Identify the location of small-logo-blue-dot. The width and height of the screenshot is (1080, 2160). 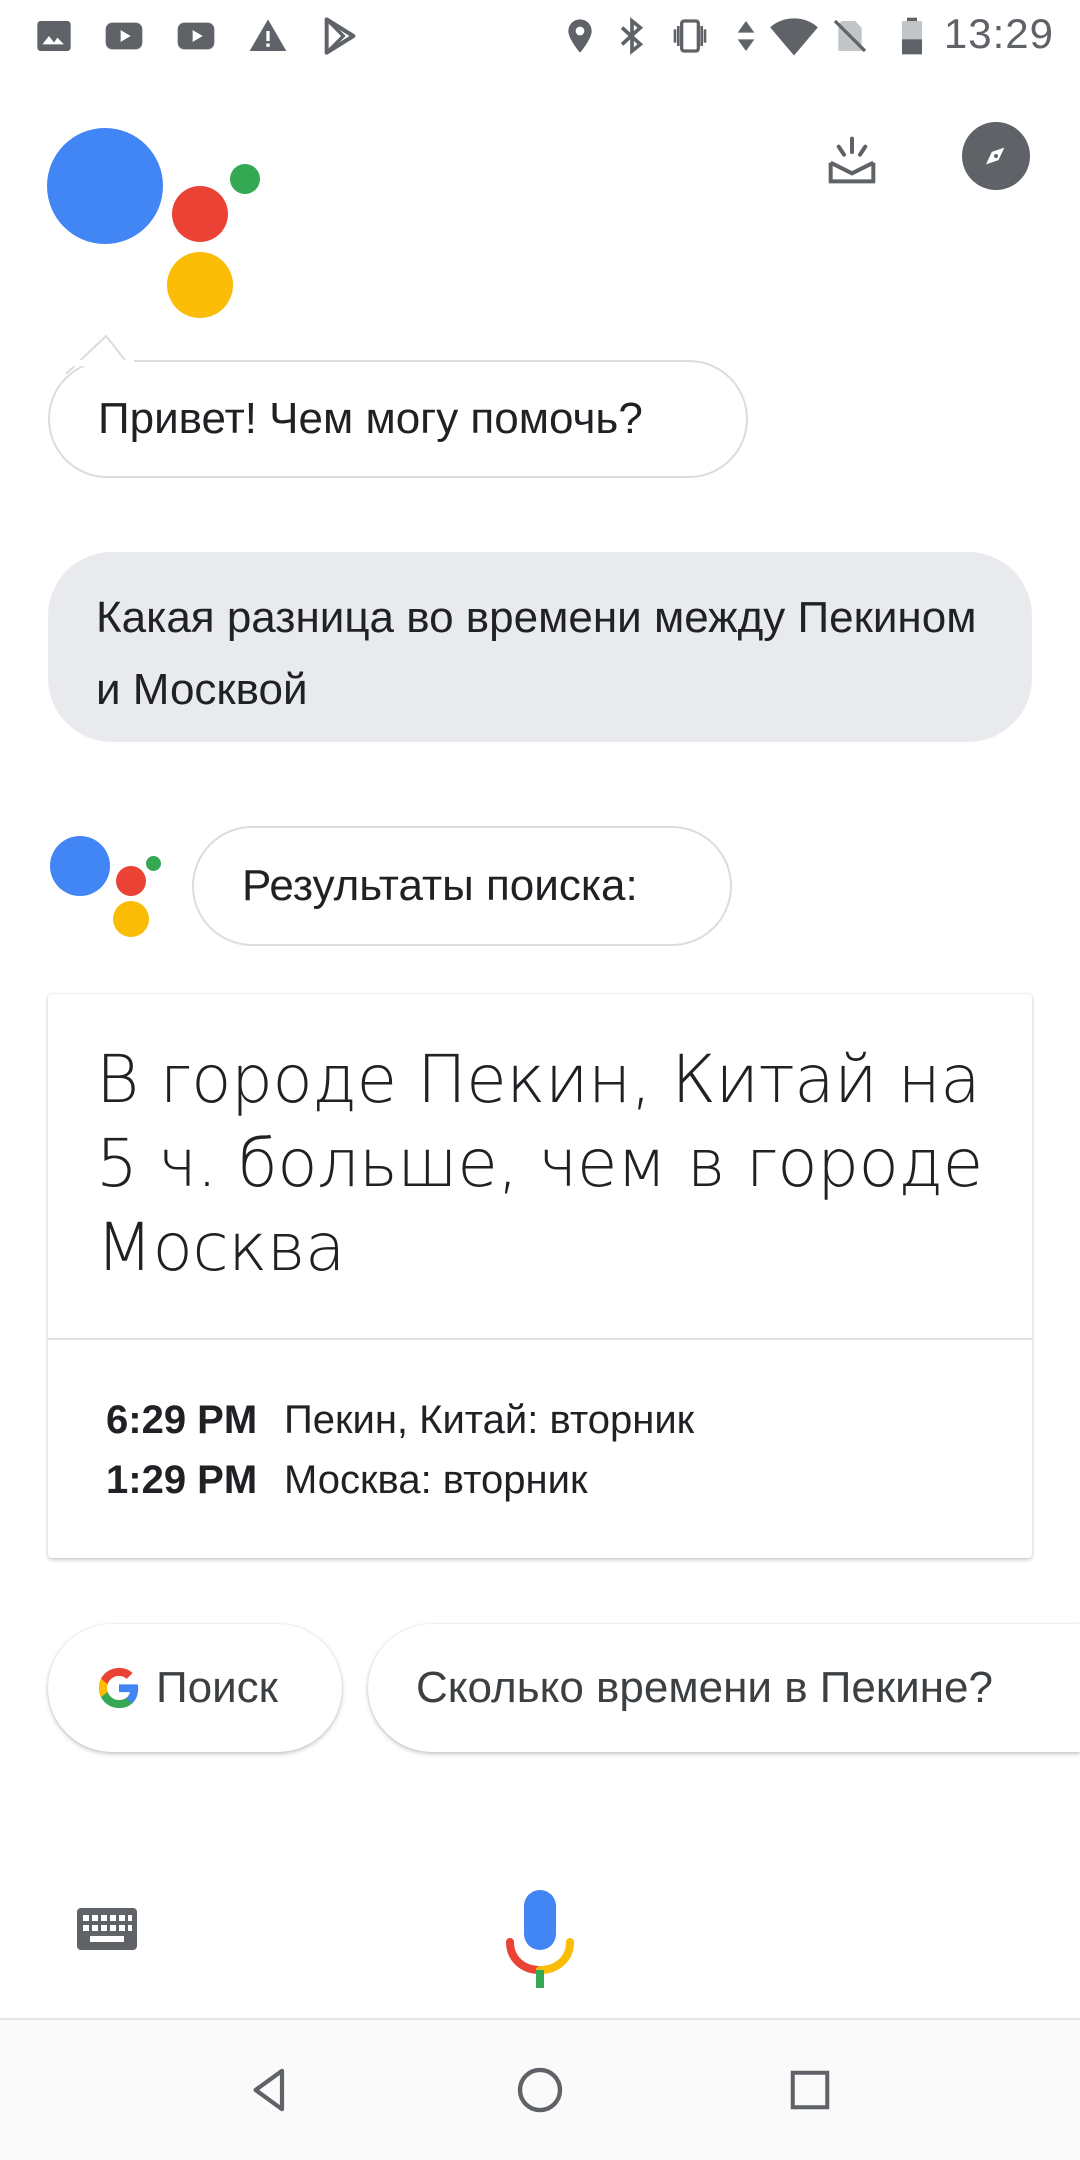
(80, 866).